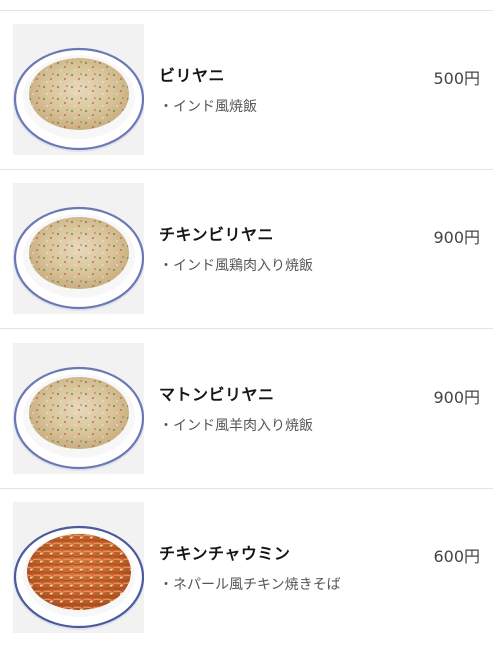 Image resolution: width=493 pixels, height=647 pixels. What do you see at coordinates (456, 556) in the screenshot?
I see `item-price: 600円` at bounding box center [456, 556].